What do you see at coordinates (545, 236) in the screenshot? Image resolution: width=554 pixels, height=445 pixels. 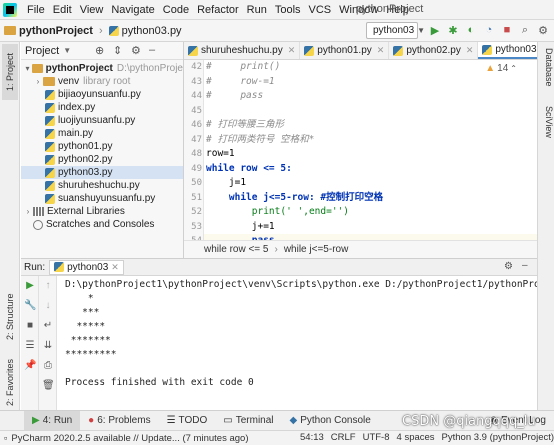 I see `right-tool-strip: Database SciView` at bounding box center [545, 236].